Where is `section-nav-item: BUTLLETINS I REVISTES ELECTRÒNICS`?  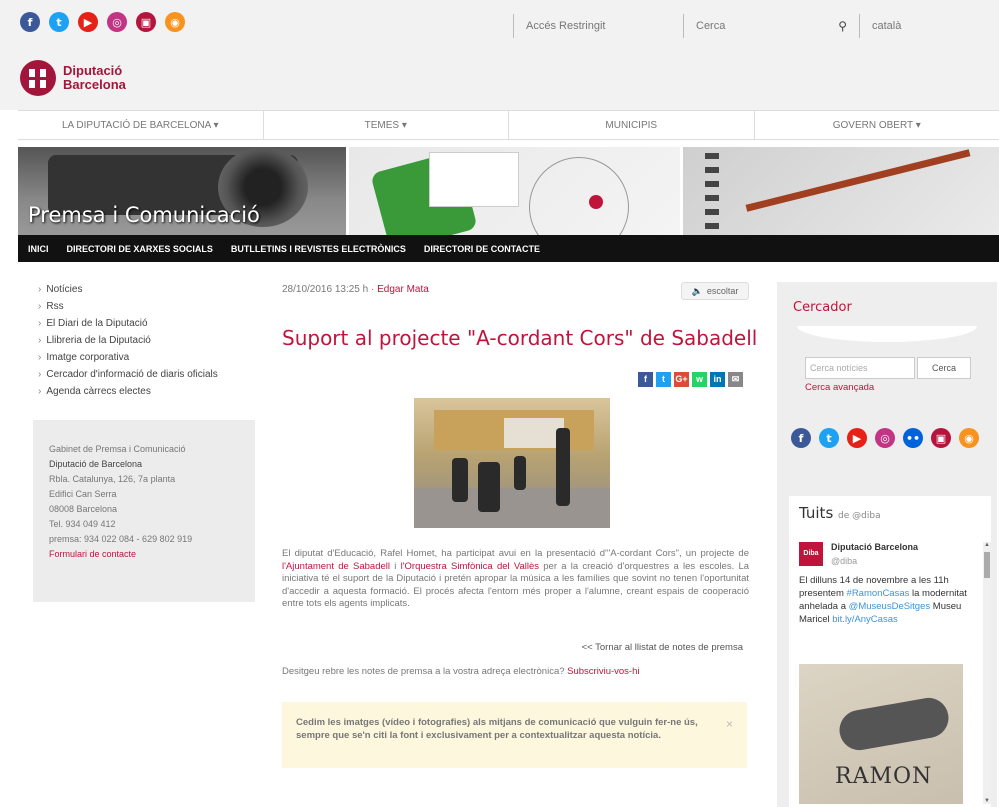 section-nav-item: BUTLLETINS I REVISTES ELECTRÒNICS is located at coordinates (318, 249).